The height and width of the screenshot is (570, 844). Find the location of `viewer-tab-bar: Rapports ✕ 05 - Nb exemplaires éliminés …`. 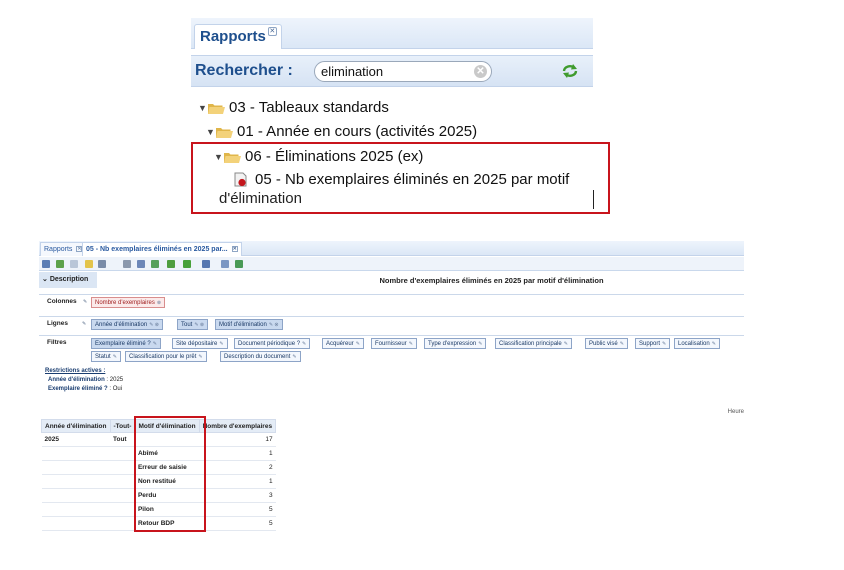

viewer-tab-bar: Rapports ✕ 05 - Nb exemplaires éliminés … is located at coordinates (391, 248).